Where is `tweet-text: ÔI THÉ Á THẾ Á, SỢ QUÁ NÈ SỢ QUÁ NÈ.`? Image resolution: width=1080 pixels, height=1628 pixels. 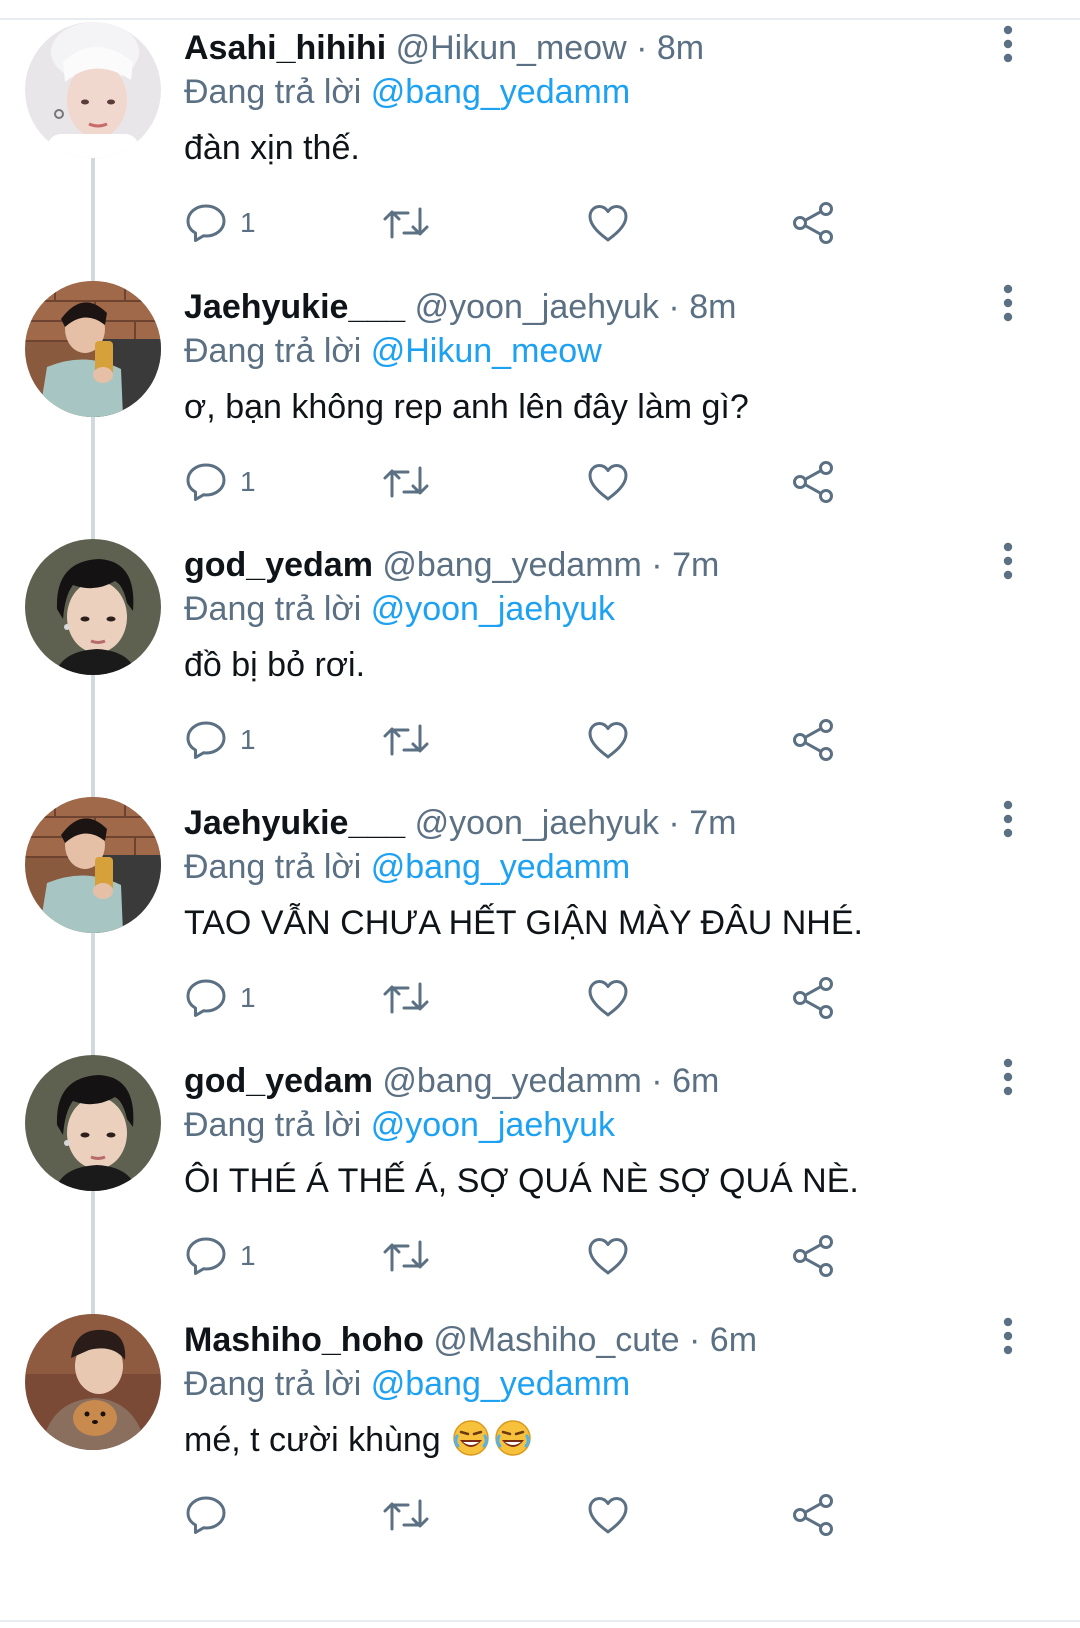 tweet-text: ÔI THÉ Á THẾ Á, SỢ QUÁ NÈ SỢ QUÁ NÈ. is located at coordinates (521, 1181).